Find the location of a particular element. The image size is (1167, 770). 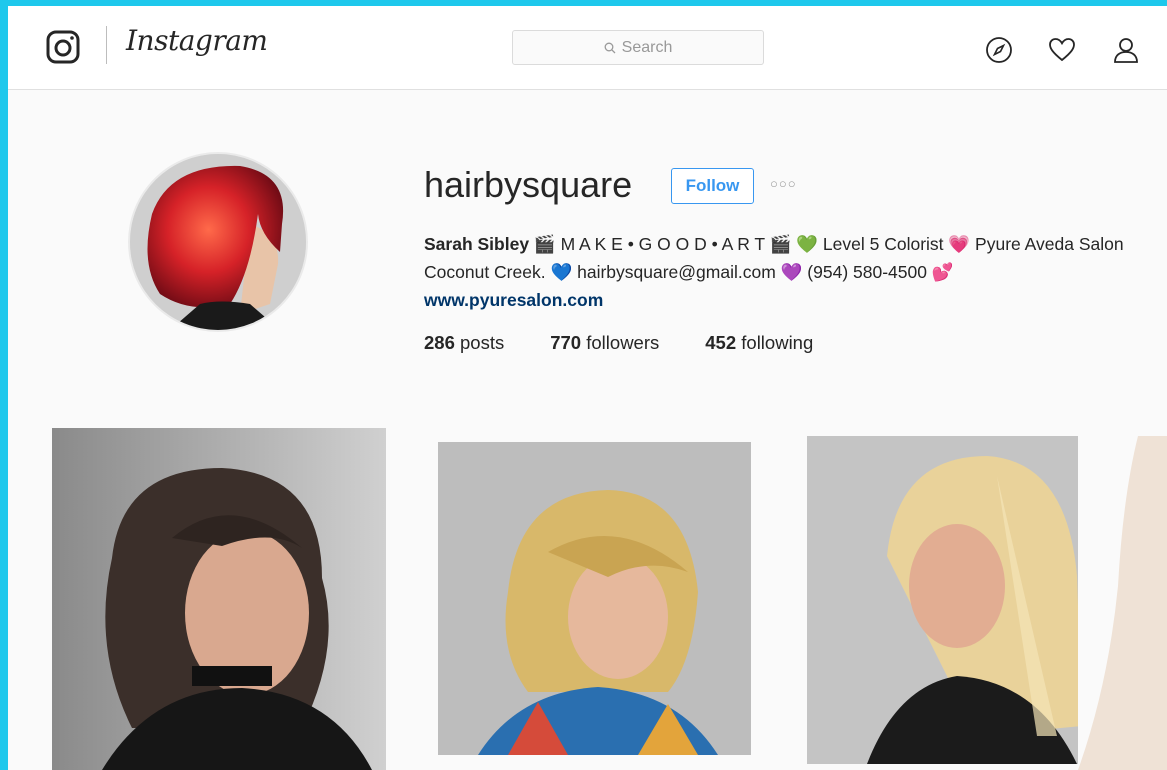

following-count: 452 is located at coordinates (721, 342).